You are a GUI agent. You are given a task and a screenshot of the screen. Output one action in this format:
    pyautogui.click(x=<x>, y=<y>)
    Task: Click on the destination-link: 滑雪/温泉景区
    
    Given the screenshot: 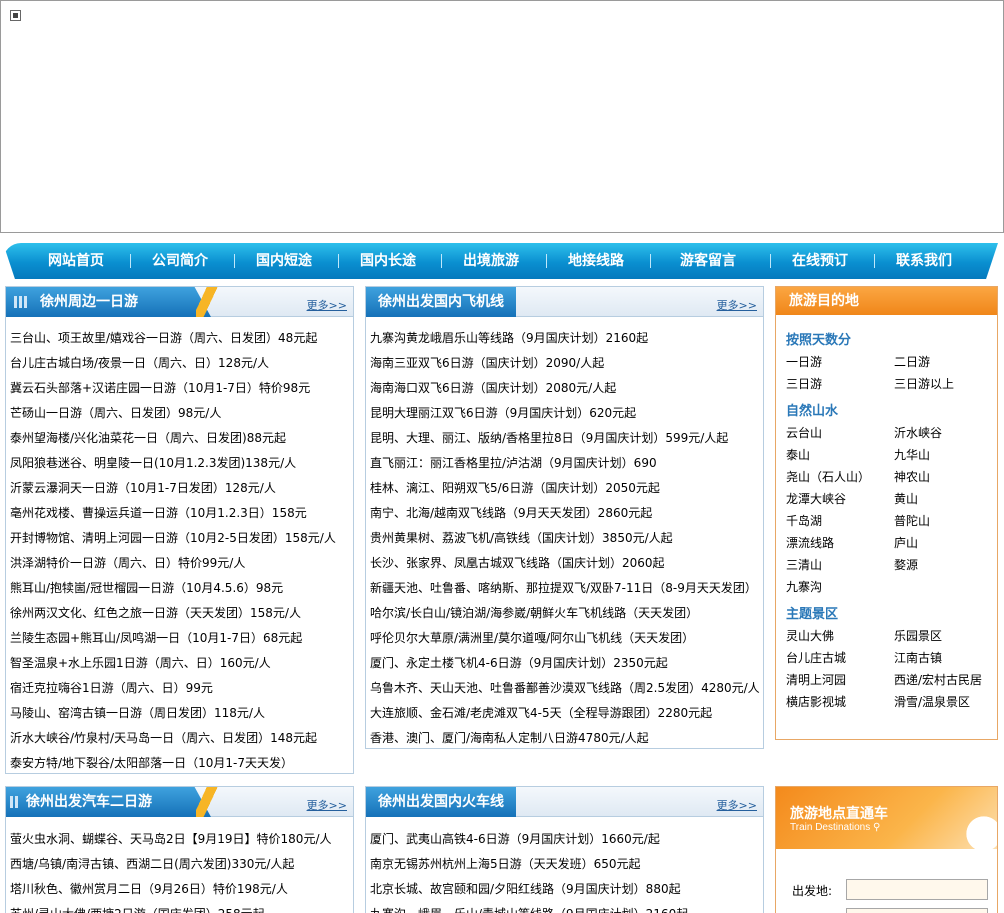 What is the action you would take?
    pyautogui.click(x=932, y=701)
    